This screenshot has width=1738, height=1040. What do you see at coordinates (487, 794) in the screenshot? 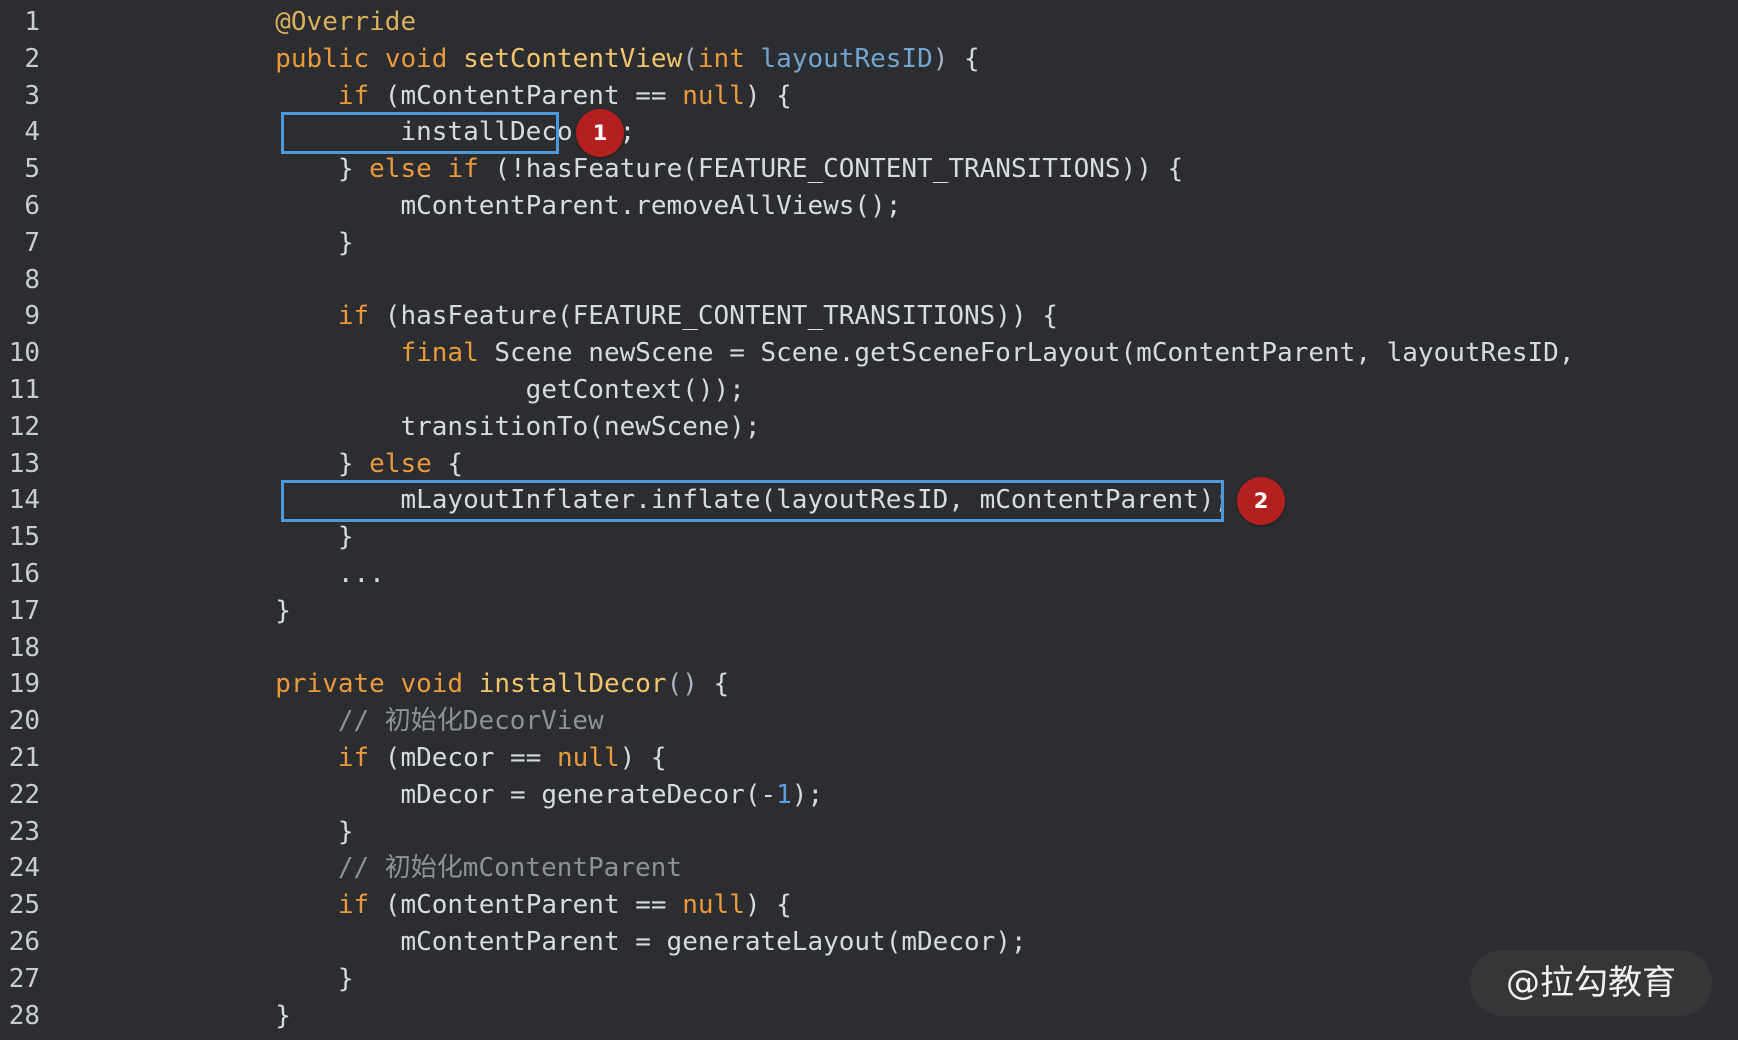
I see `code-text: mDecor = generateDecor(-1);` at bounding box center [487, 794].